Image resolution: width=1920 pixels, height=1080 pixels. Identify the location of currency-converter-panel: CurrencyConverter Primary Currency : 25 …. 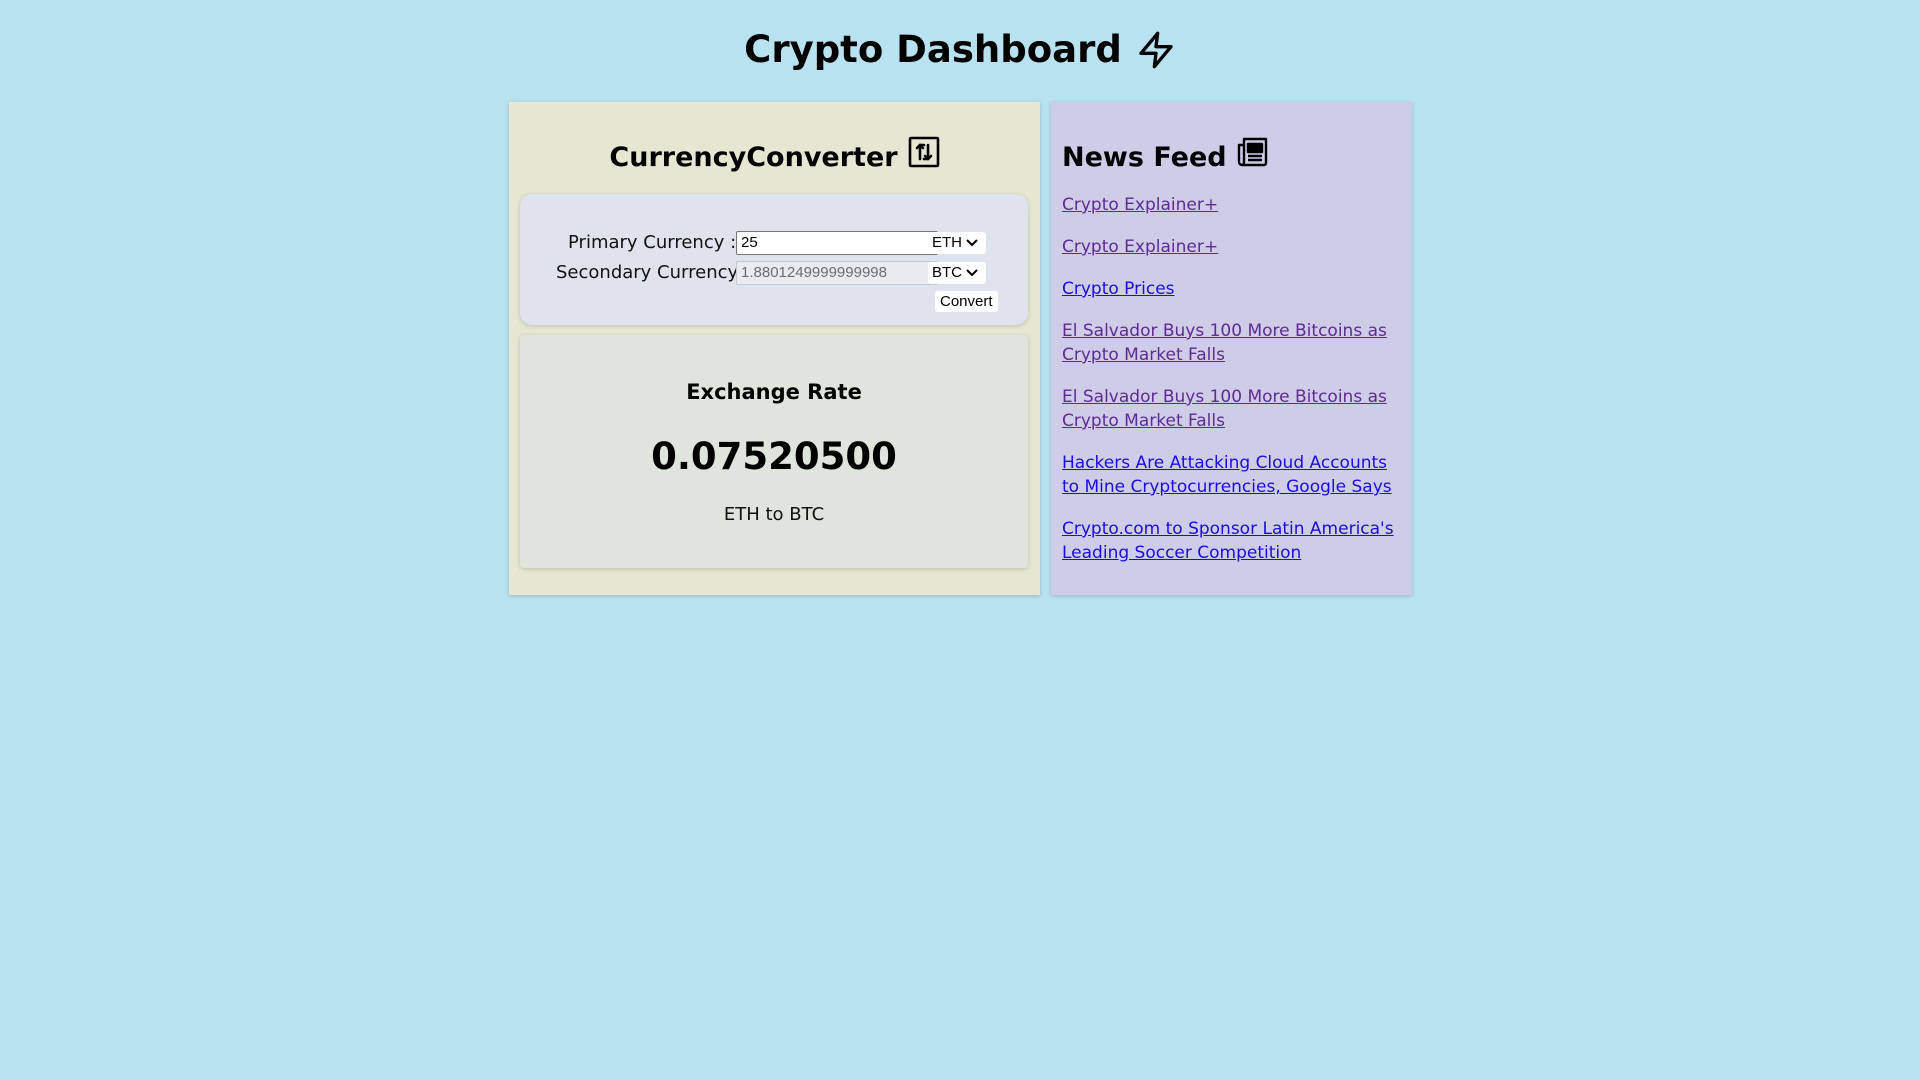
(774, 348).